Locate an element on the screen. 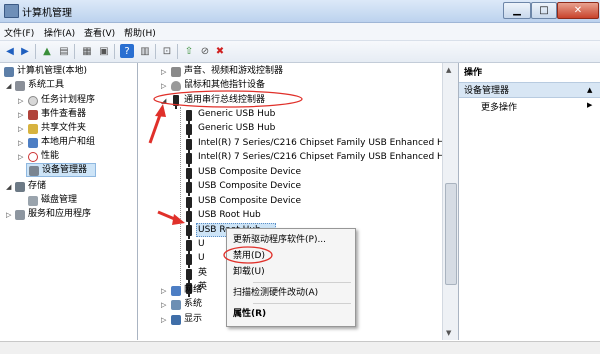  red-arrow-right-head is located at coordinates (178, 219).